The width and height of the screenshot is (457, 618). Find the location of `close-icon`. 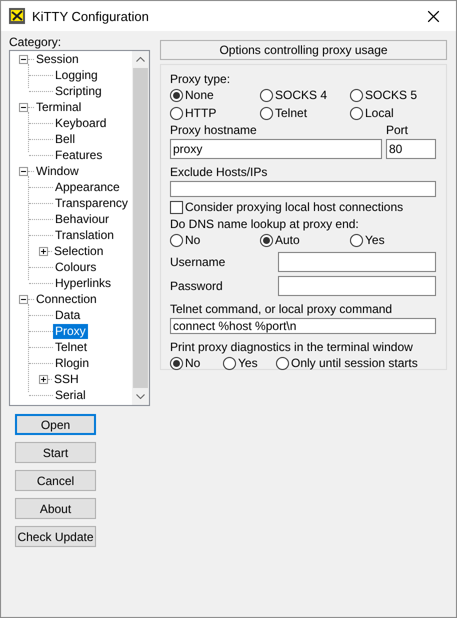

close-icon is located at coordinates (433, 16).